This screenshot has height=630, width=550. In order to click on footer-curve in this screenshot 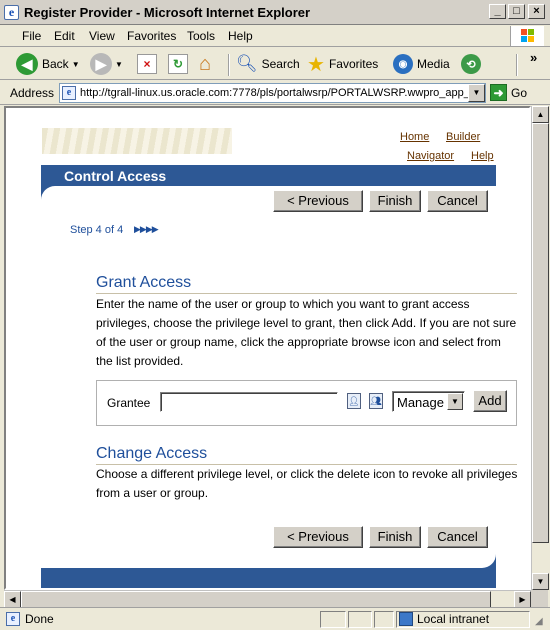, I will do `click(489, 561)`.